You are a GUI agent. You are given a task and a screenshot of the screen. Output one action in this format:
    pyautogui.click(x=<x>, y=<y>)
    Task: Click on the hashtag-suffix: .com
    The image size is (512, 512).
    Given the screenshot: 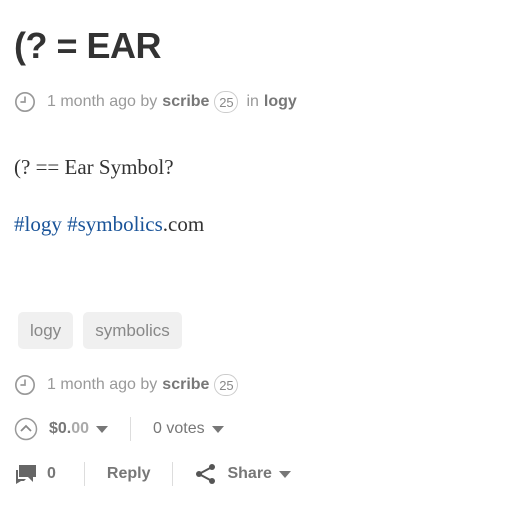 What is the action you would take?
    pyautogui.click(x=183, y=224)
    